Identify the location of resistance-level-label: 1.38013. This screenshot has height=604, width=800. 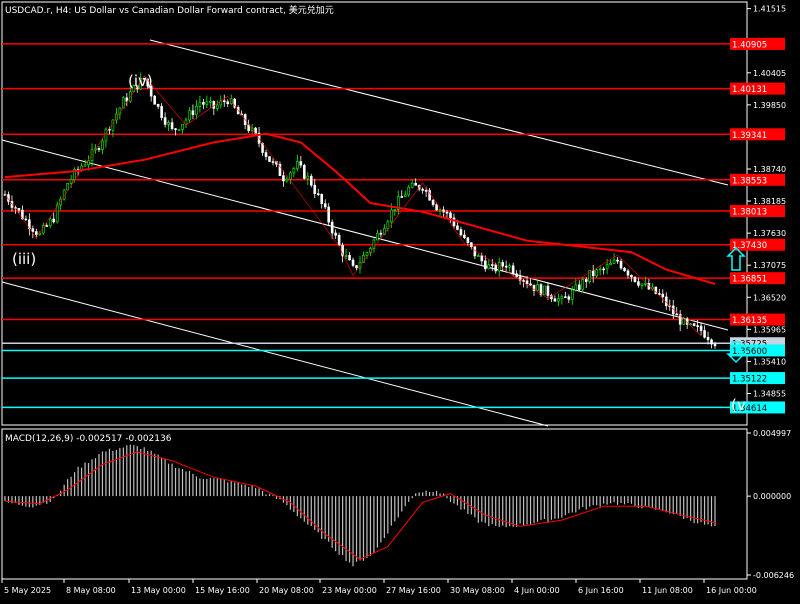
(749, 213).